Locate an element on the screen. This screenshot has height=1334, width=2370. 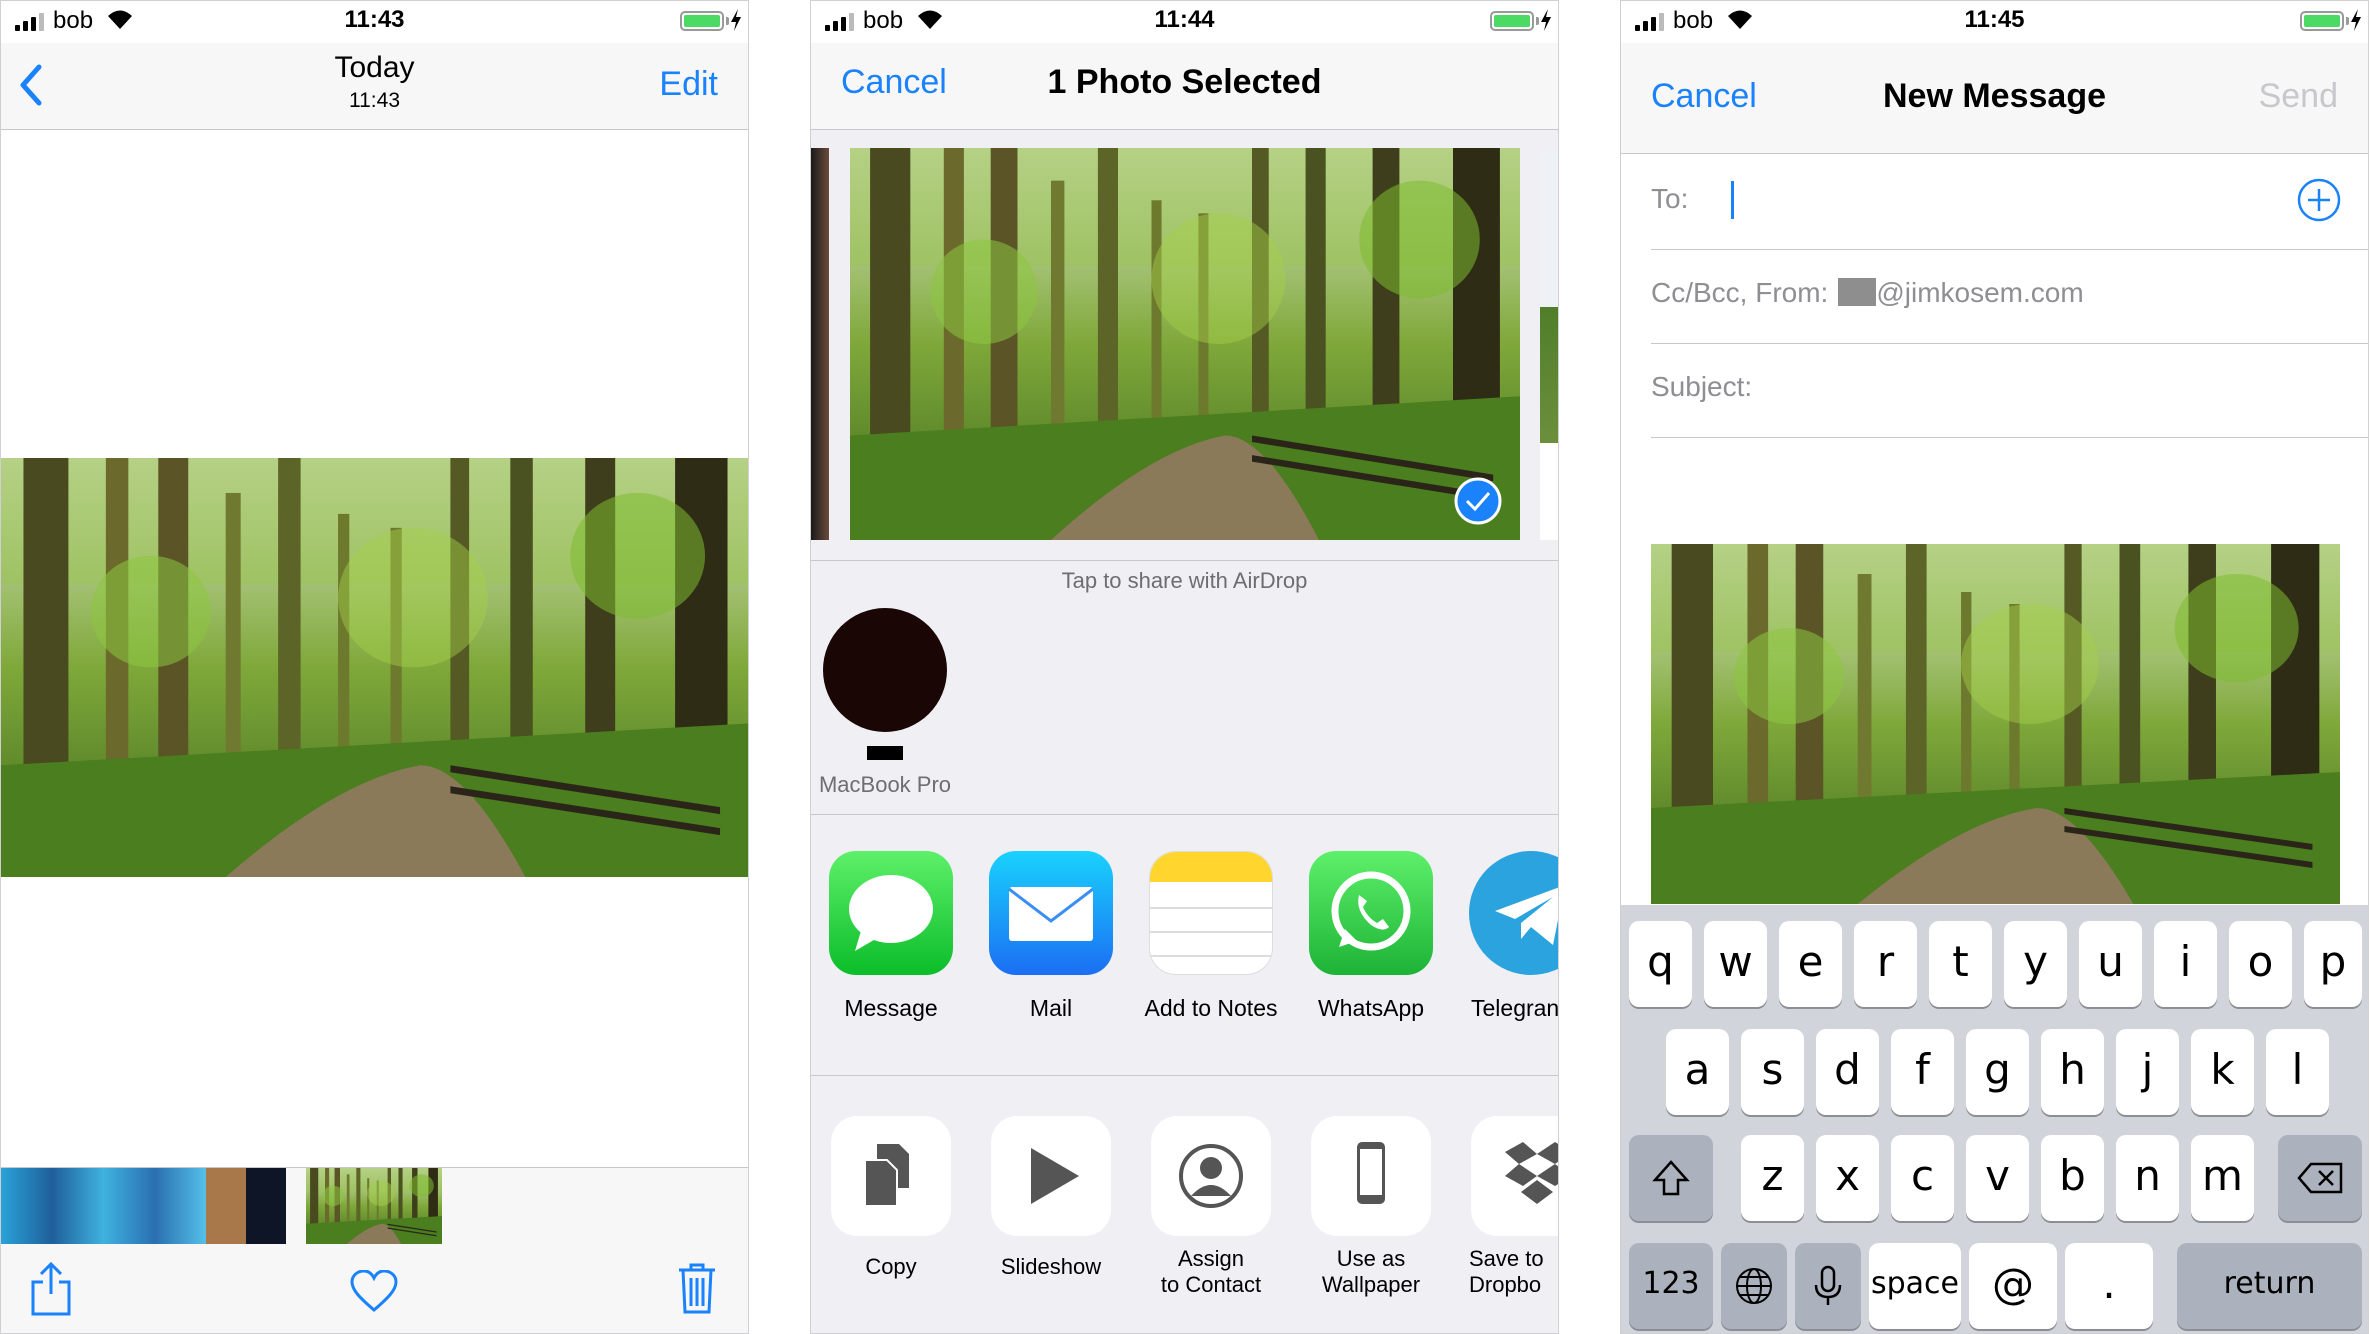
action-dropbox: Save to Dropbo is located at coordinates (1504, 1207).